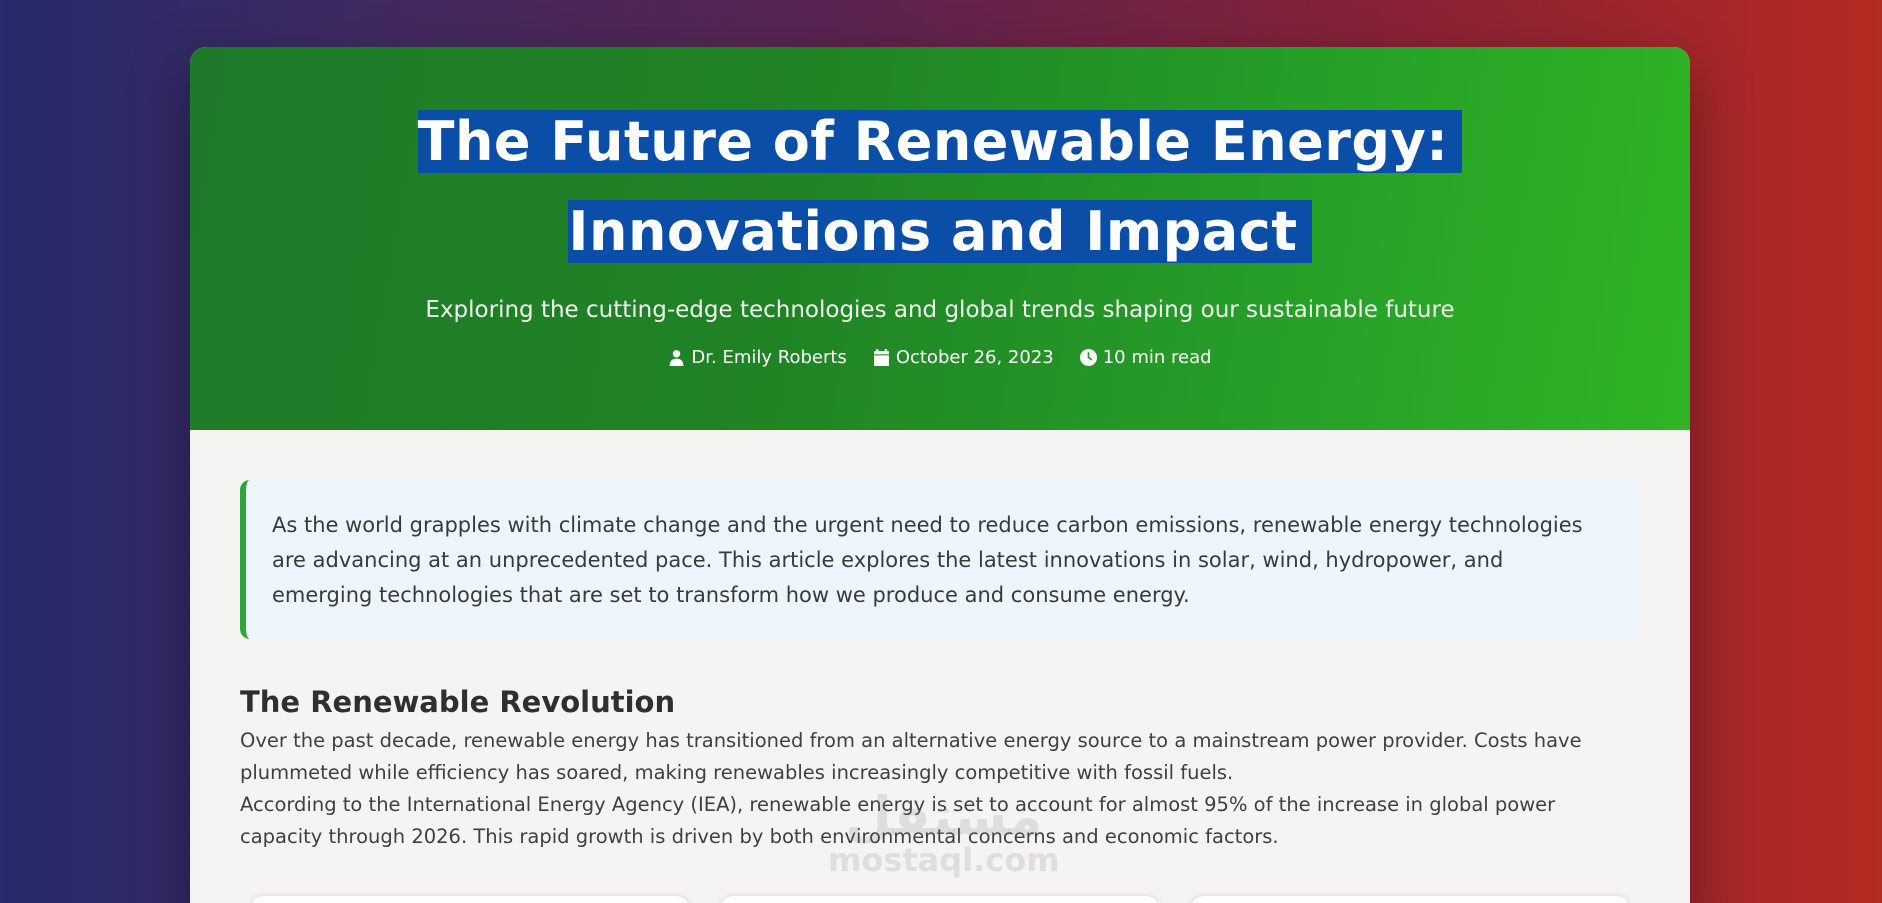  I want to click on read-time: 10 min read, so click(1157, 357).